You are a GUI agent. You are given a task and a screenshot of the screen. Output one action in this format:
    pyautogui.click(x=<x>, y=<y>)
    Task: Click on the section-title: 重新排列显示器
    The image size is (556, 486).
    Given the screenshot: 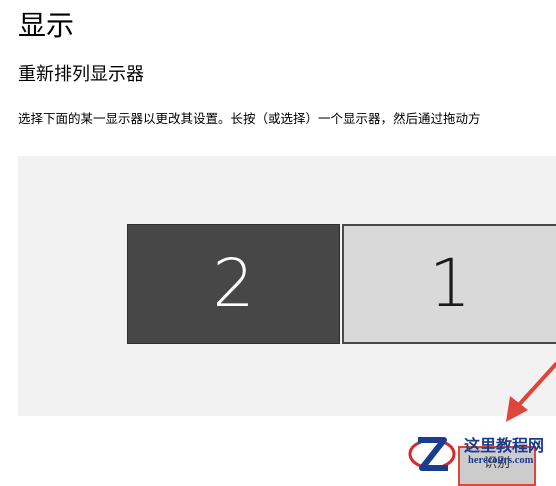 What is the action you would take?
    pyautogui.click(x=81, y=74)
    